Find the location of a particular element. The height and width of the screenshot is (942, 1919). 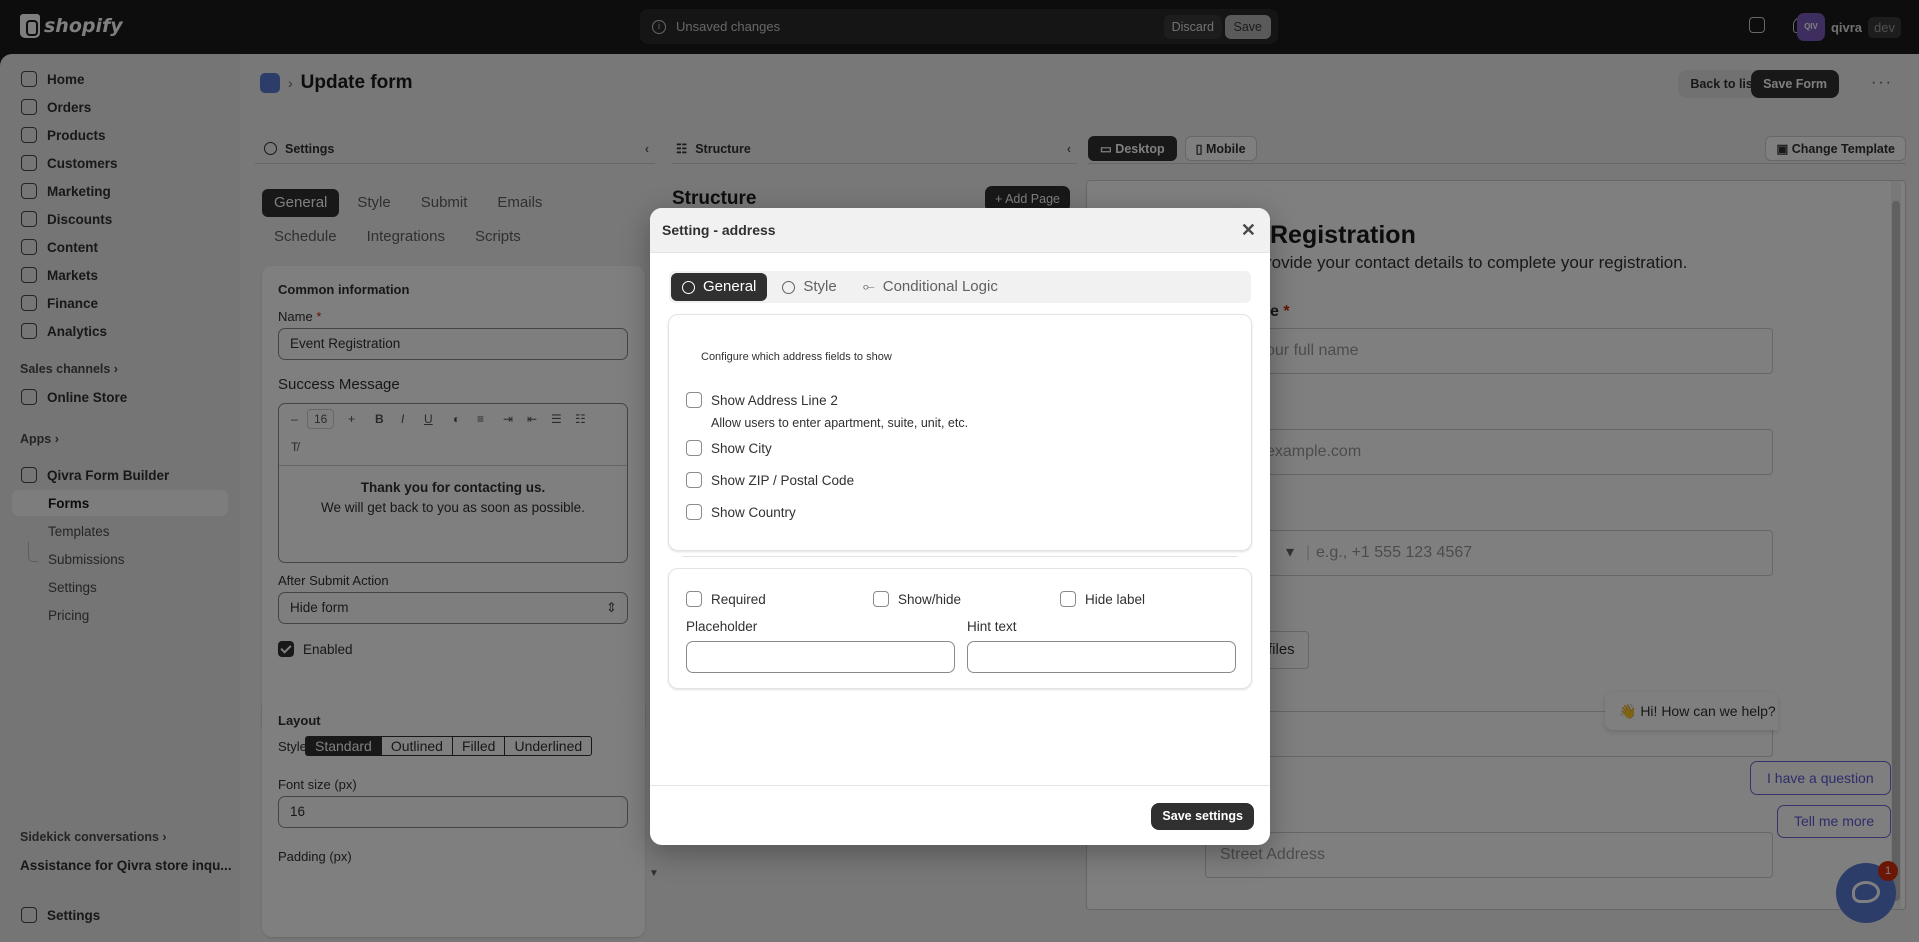

showhide-label: Show/hide is located at coordinates (930, 599).